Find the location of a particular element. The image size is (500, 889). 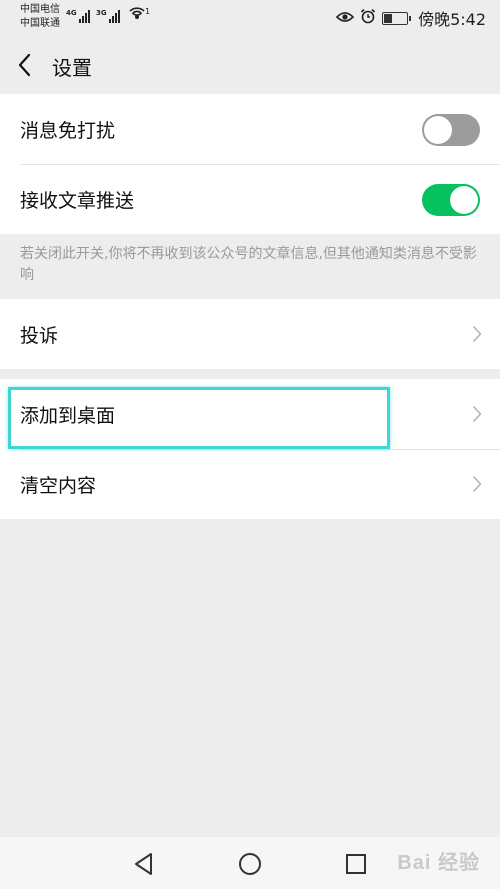

signal-4g-tag: 4G is located at coordinates (71, 13).